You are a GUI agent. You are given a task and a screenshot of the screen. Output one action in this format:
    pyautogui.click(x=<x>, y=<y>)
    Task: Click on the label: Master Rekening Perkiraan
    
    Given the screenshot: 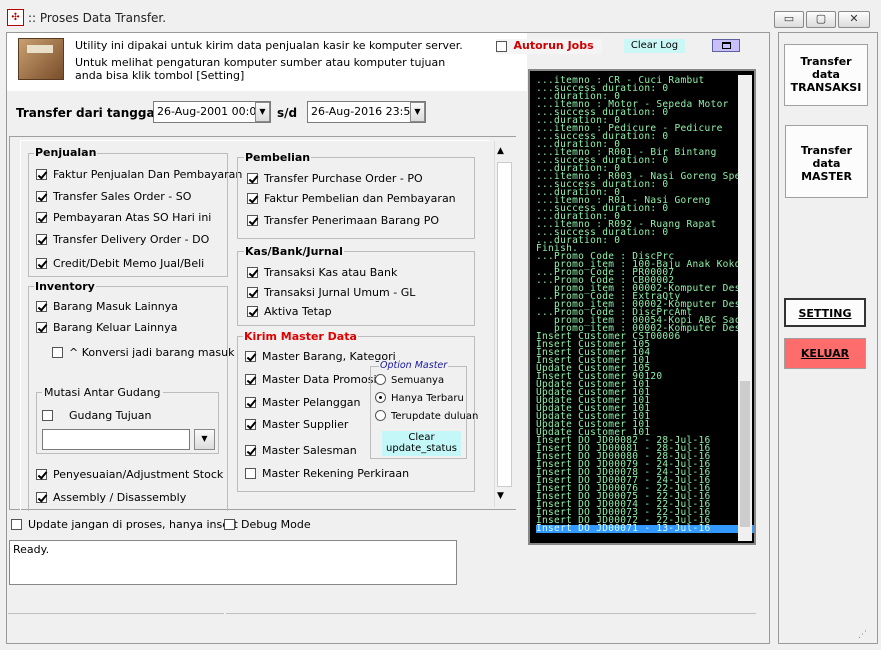 What is the action you would take?
    pyautogui.click(x=336, y=473)
    